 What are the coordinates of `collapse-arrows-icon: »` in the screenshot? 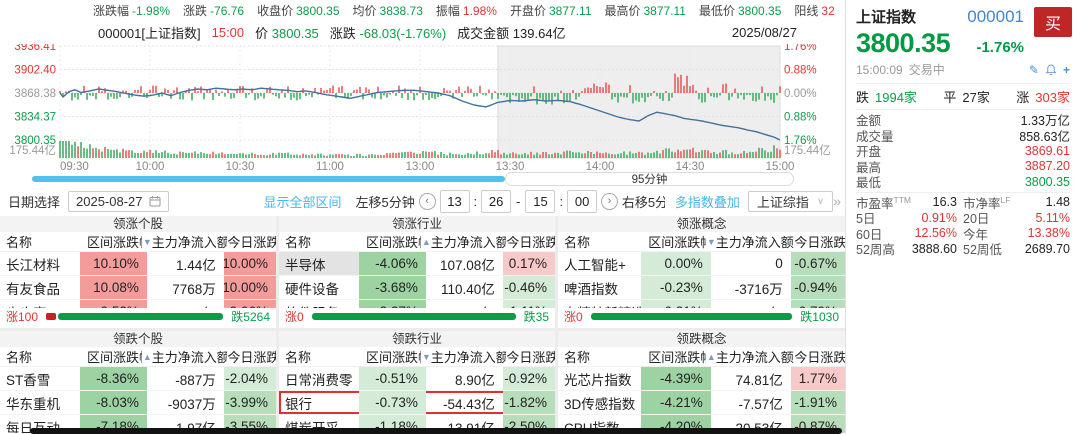 It's located at (837, 201).